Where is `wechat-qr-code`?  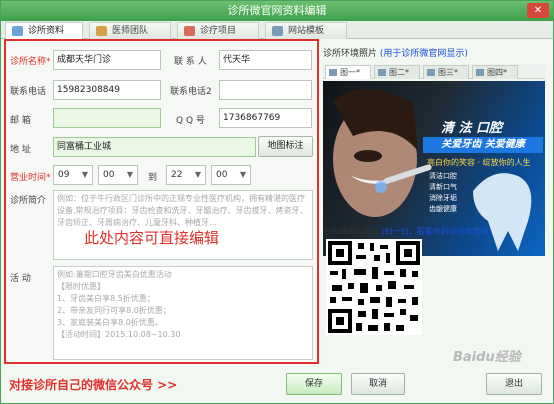
wechat-qr-code is located at coordinates (374, 287).